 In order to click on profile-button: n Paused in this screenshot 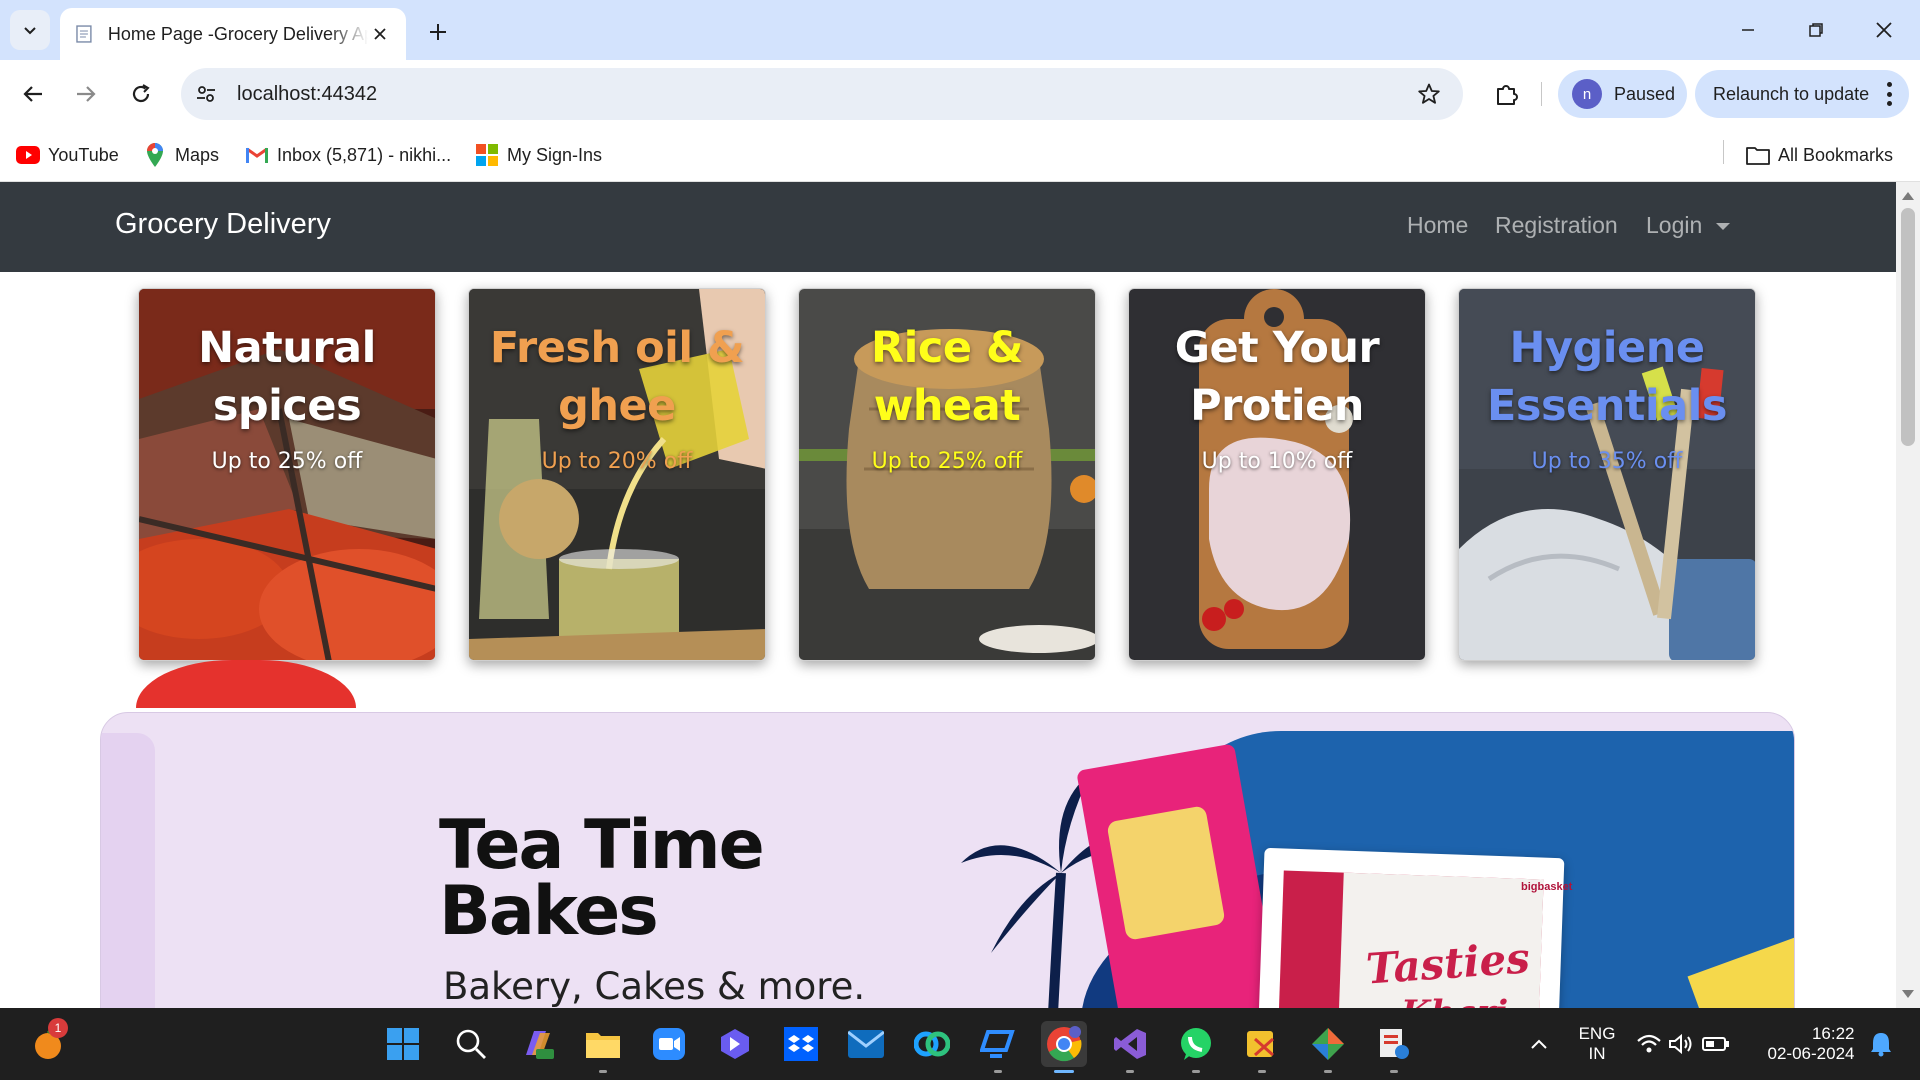, I will do `click(1622, 94)`.